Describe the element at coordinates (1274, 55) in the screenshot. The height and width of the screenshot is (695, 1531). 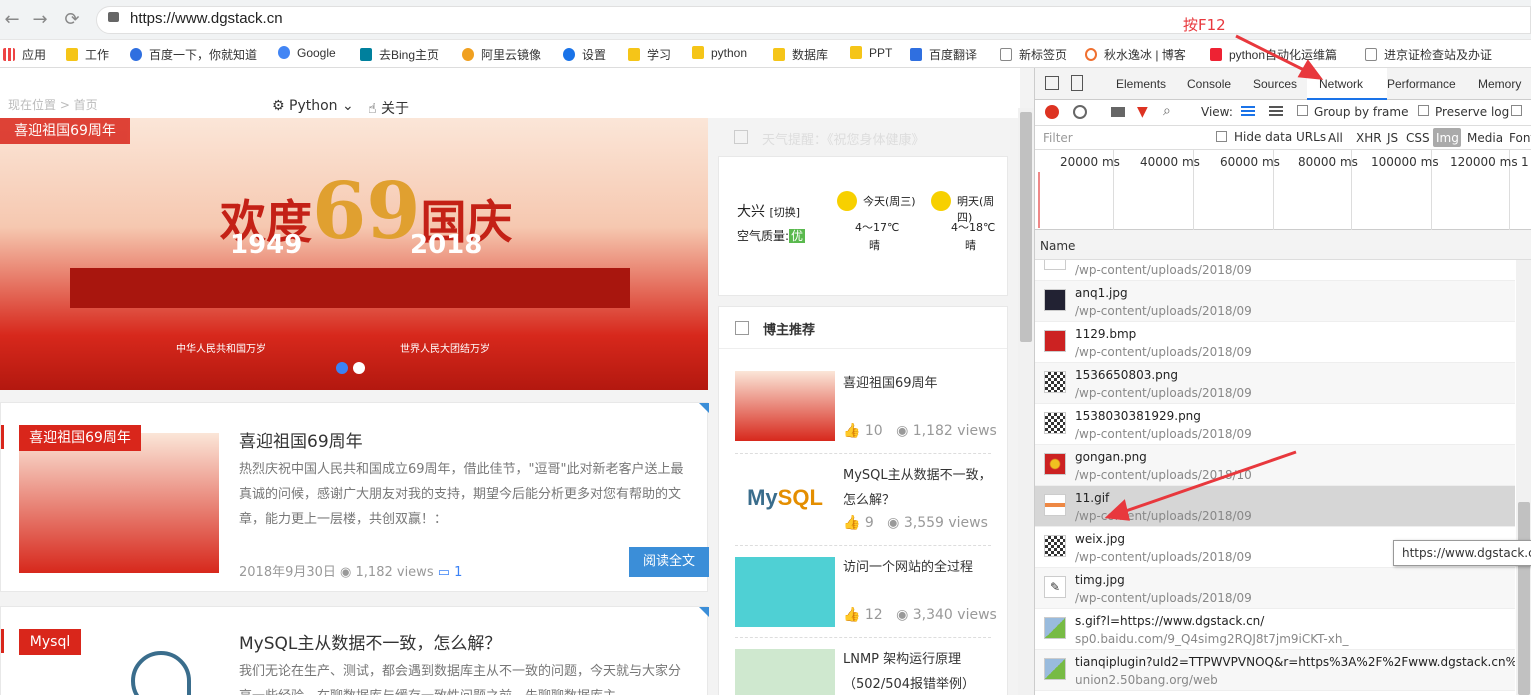
I see `arrow-to-network` at that location.